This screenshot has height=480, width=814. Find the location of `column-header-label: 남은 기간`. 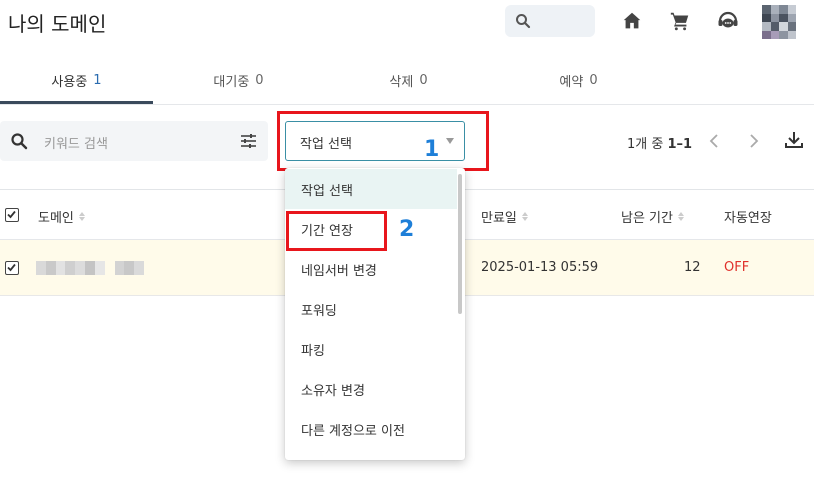

column-header-label: 남은 기간 is located at coordinates (647, 218).